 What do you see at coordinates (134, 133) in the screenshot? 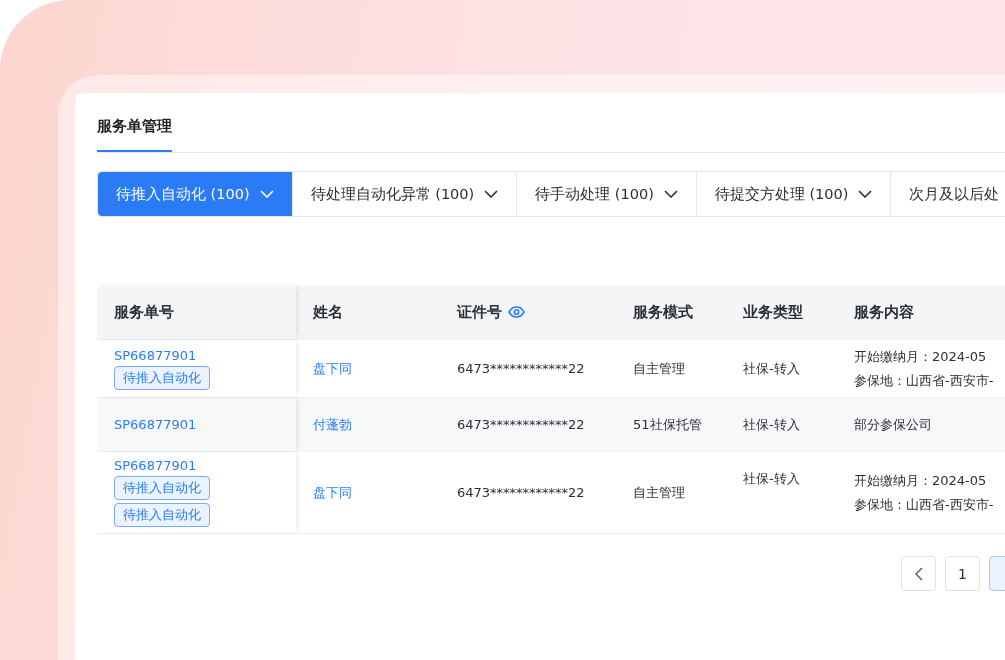
I see `page-title: 服务单管理` at bounding box center [134, 133].